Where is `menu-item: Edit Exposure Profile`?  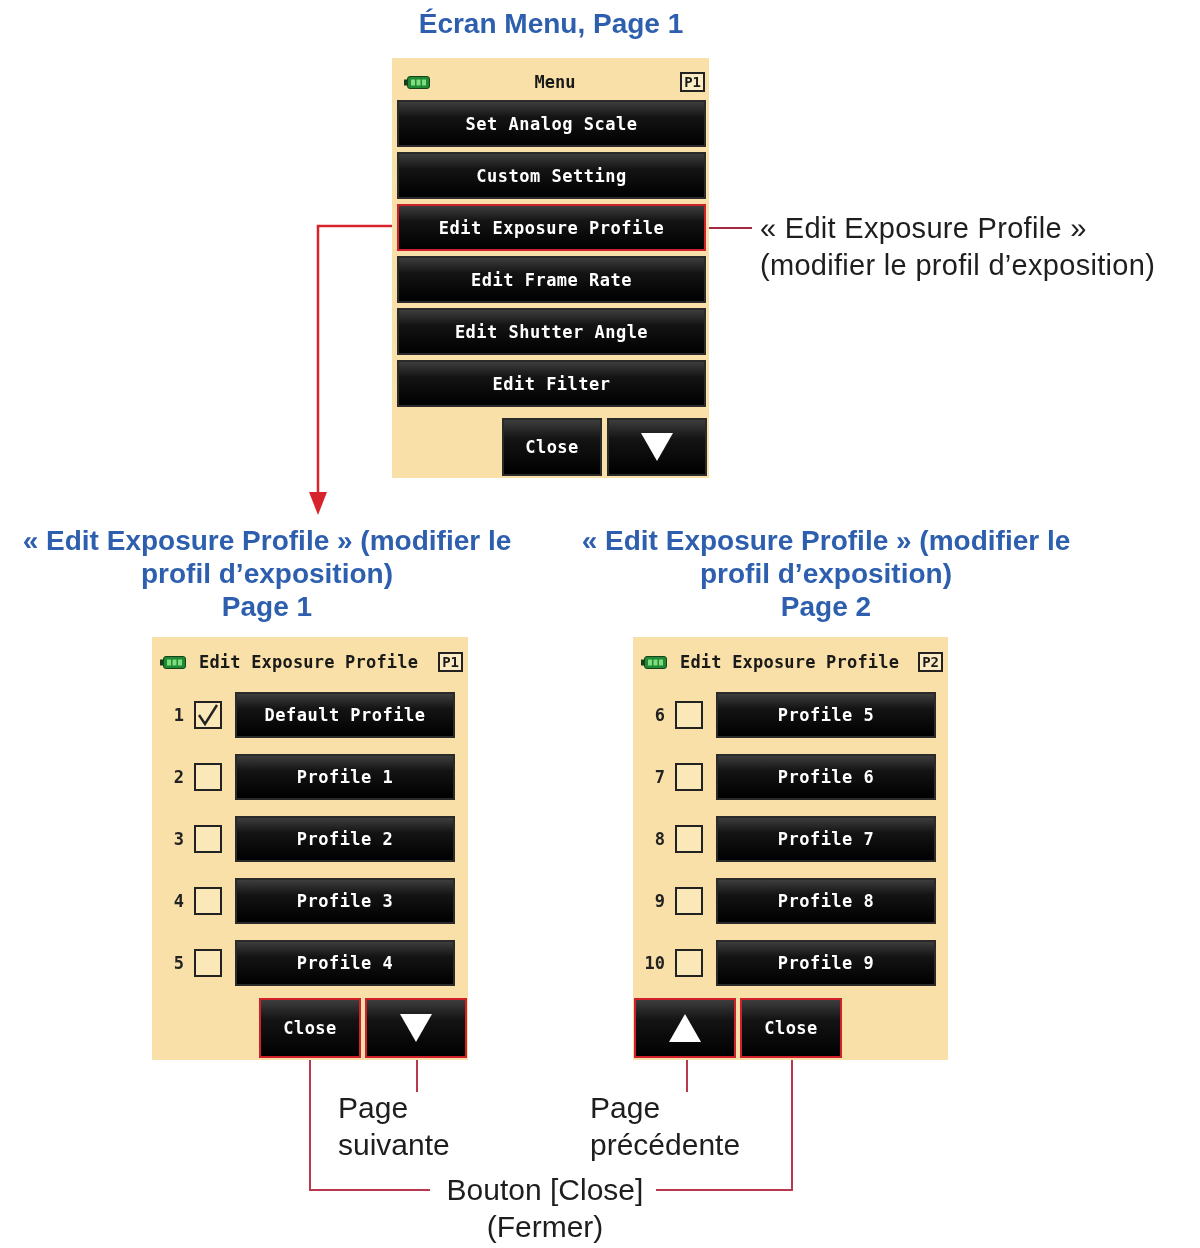 menu-item: Edit Exposure Profile is located at coordinates (551, 227).